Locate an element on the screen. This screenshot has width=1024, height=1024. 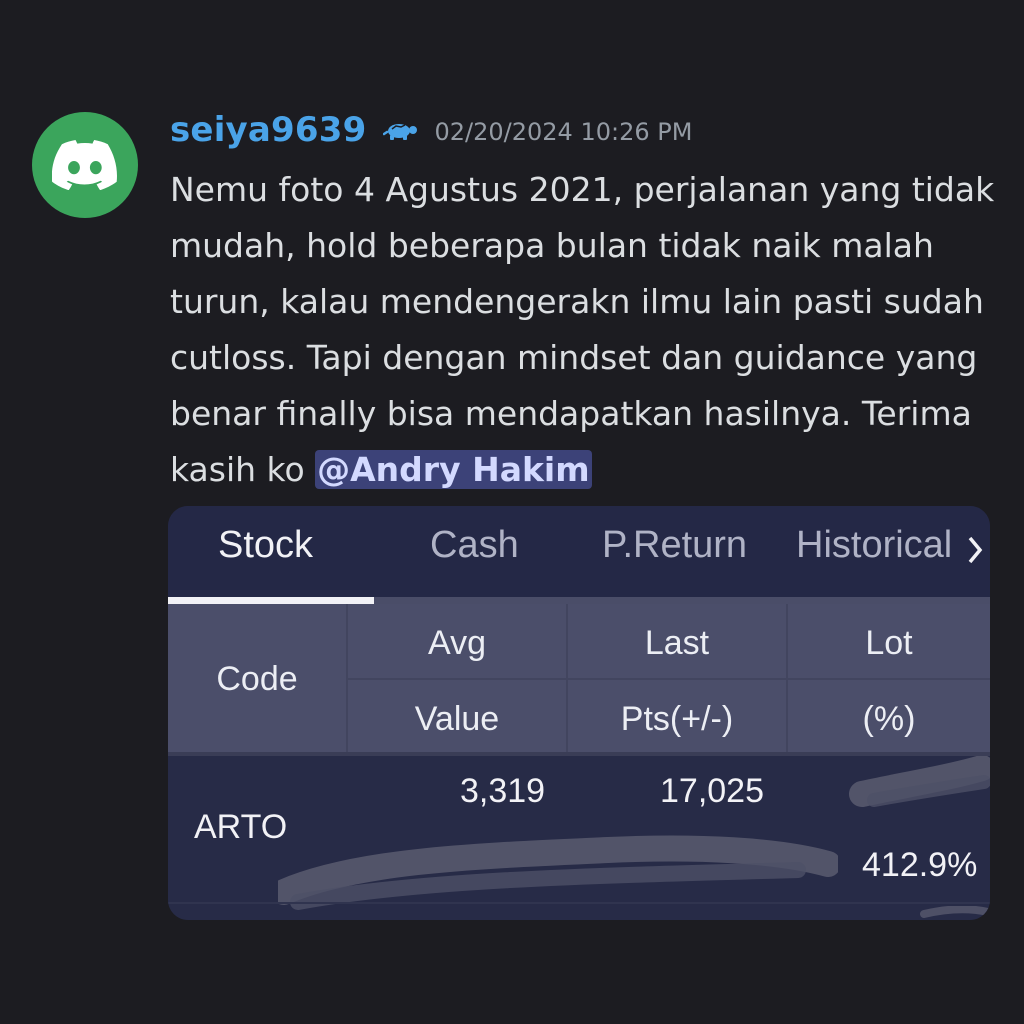
header-last: Last is located at coordinates (677, 643).